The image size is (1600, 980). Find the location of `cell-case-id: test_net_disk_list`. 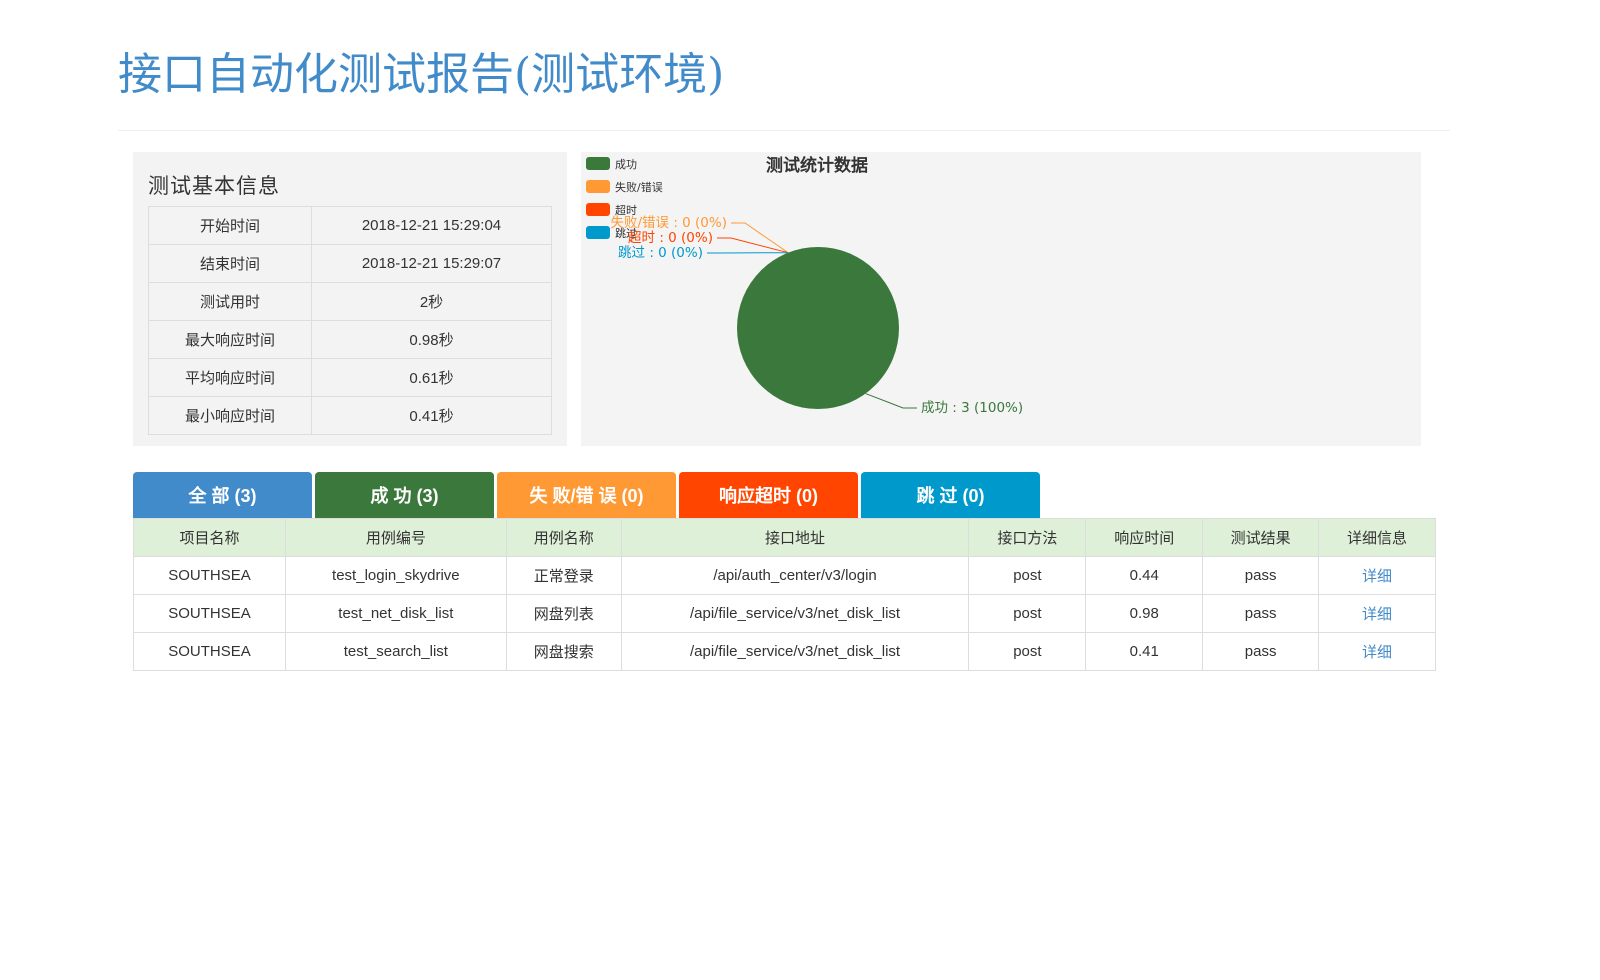

cell-case-id: test_net_disk_list is located at coordinates (395, 613).